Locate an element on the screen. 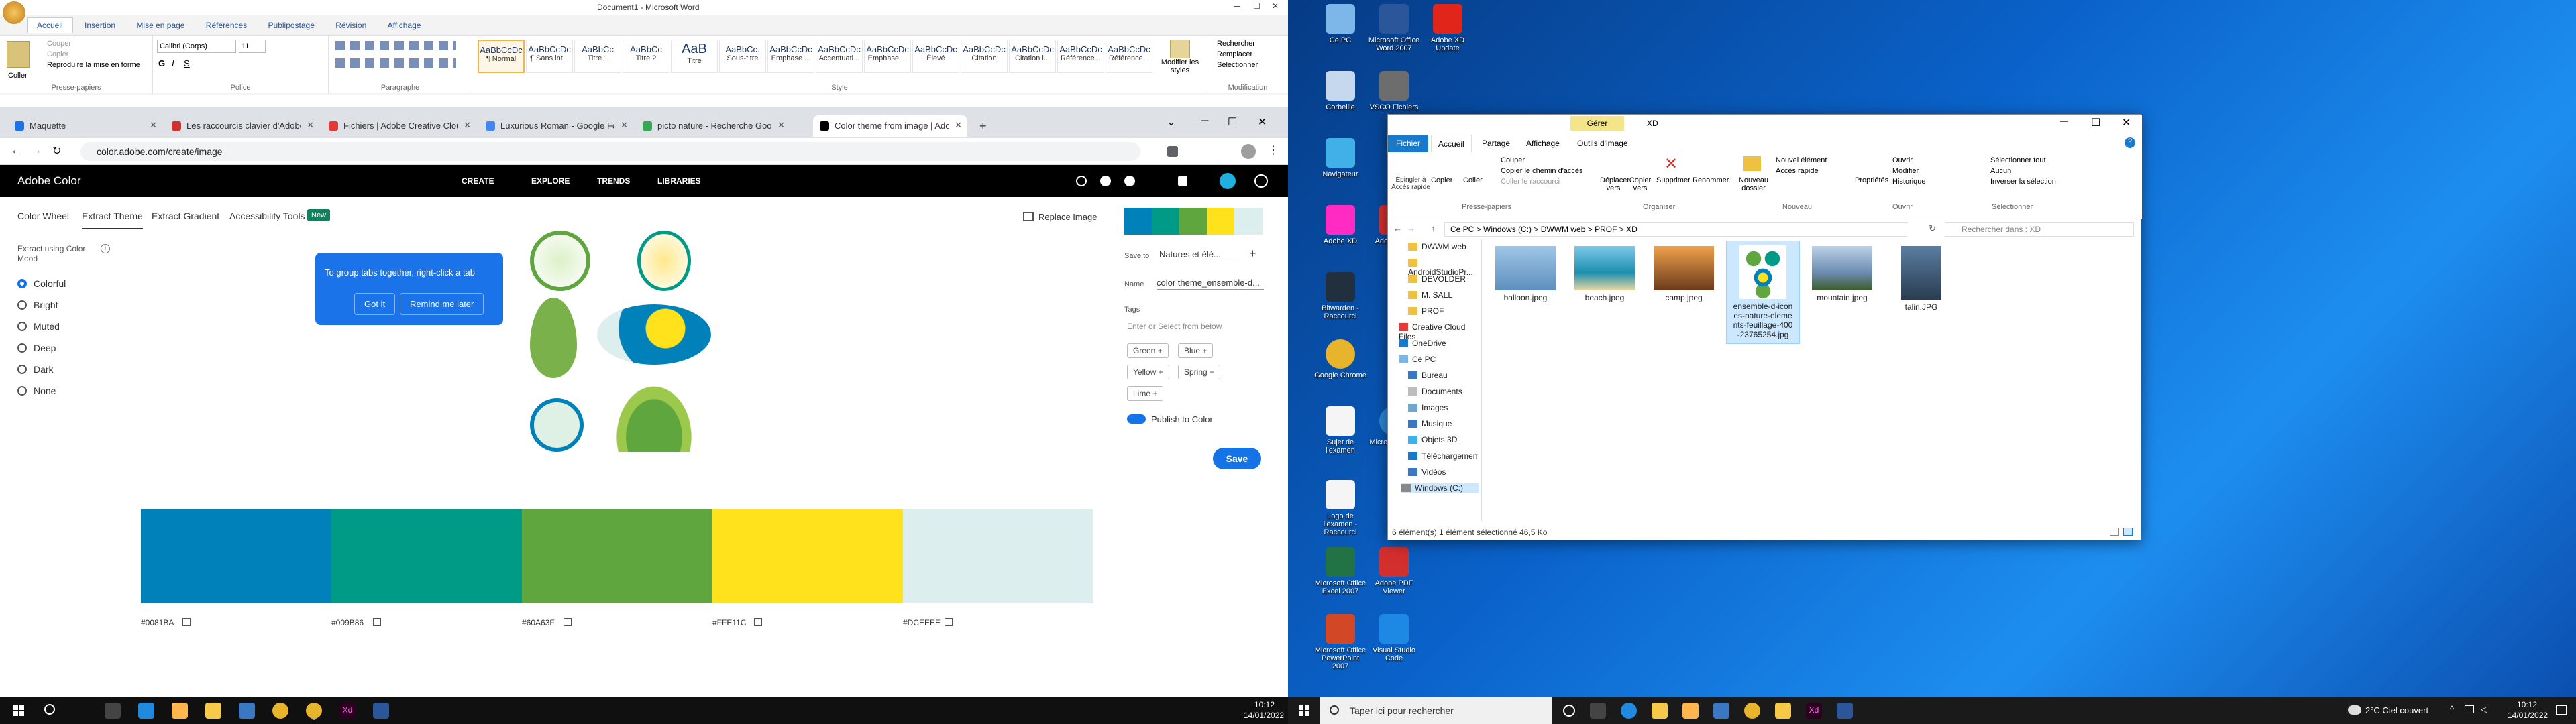 The image size is (2576, 724). file-explorer-icon is located at coordinates (1660, 711).